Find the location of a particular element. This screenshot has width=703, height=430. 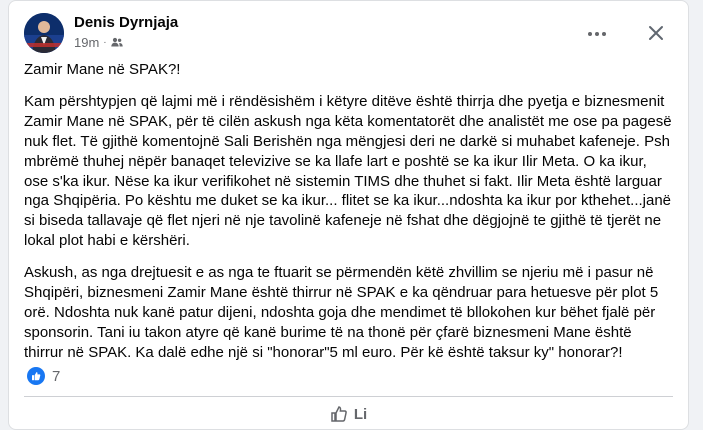

more-options-button is located at coordinates (597, 34).